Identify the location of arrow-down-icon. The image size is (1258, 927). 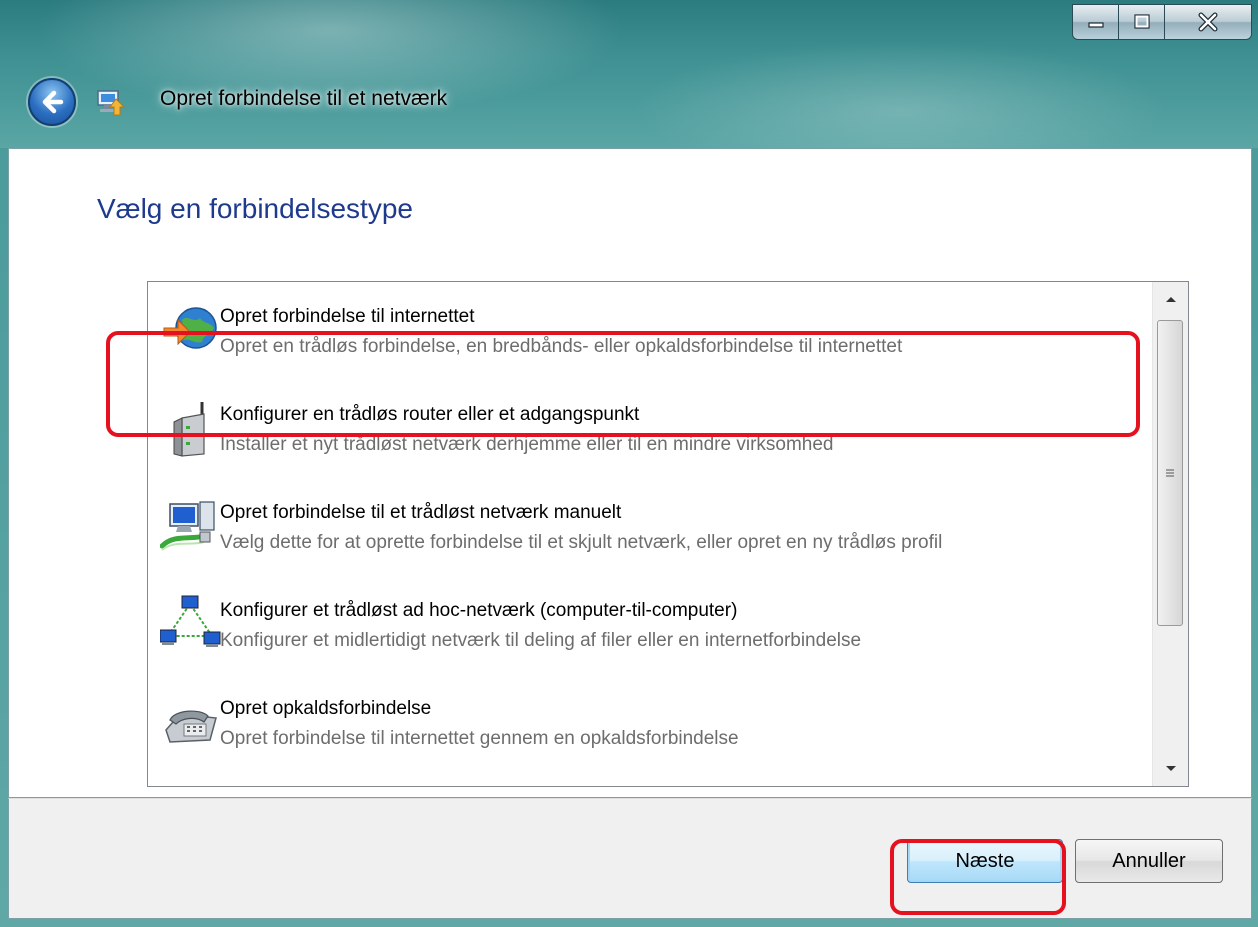
(1170, 768).